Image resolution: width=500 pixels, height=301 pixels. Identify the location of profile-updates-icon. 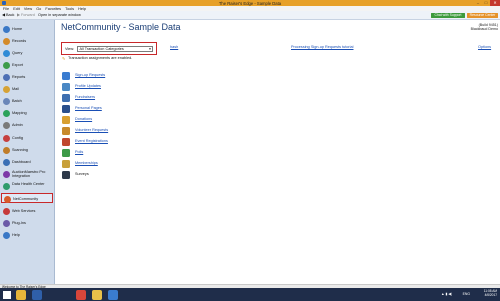
(66, 86).